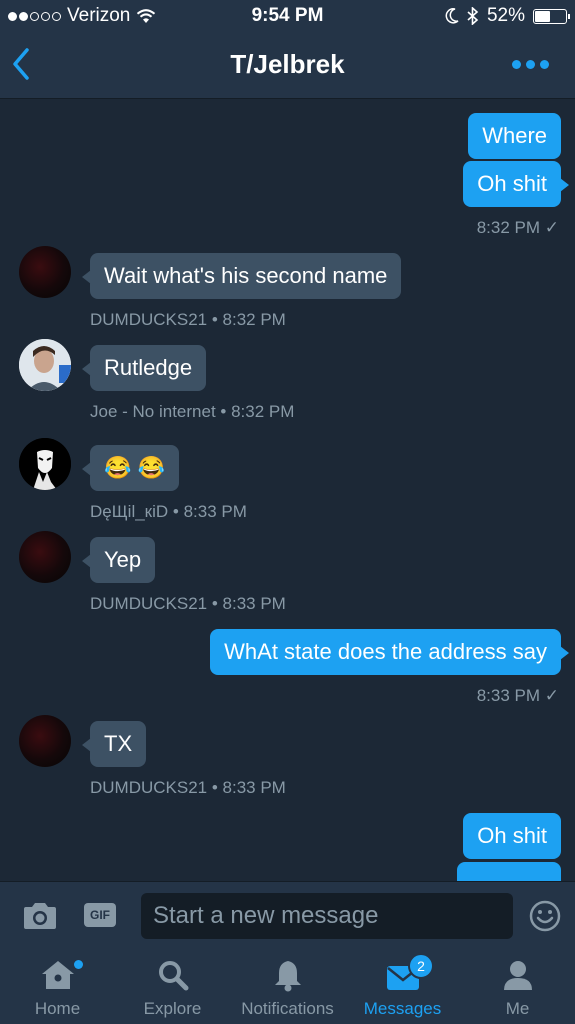  I want to click on emoji-icon, so click(545, 916).